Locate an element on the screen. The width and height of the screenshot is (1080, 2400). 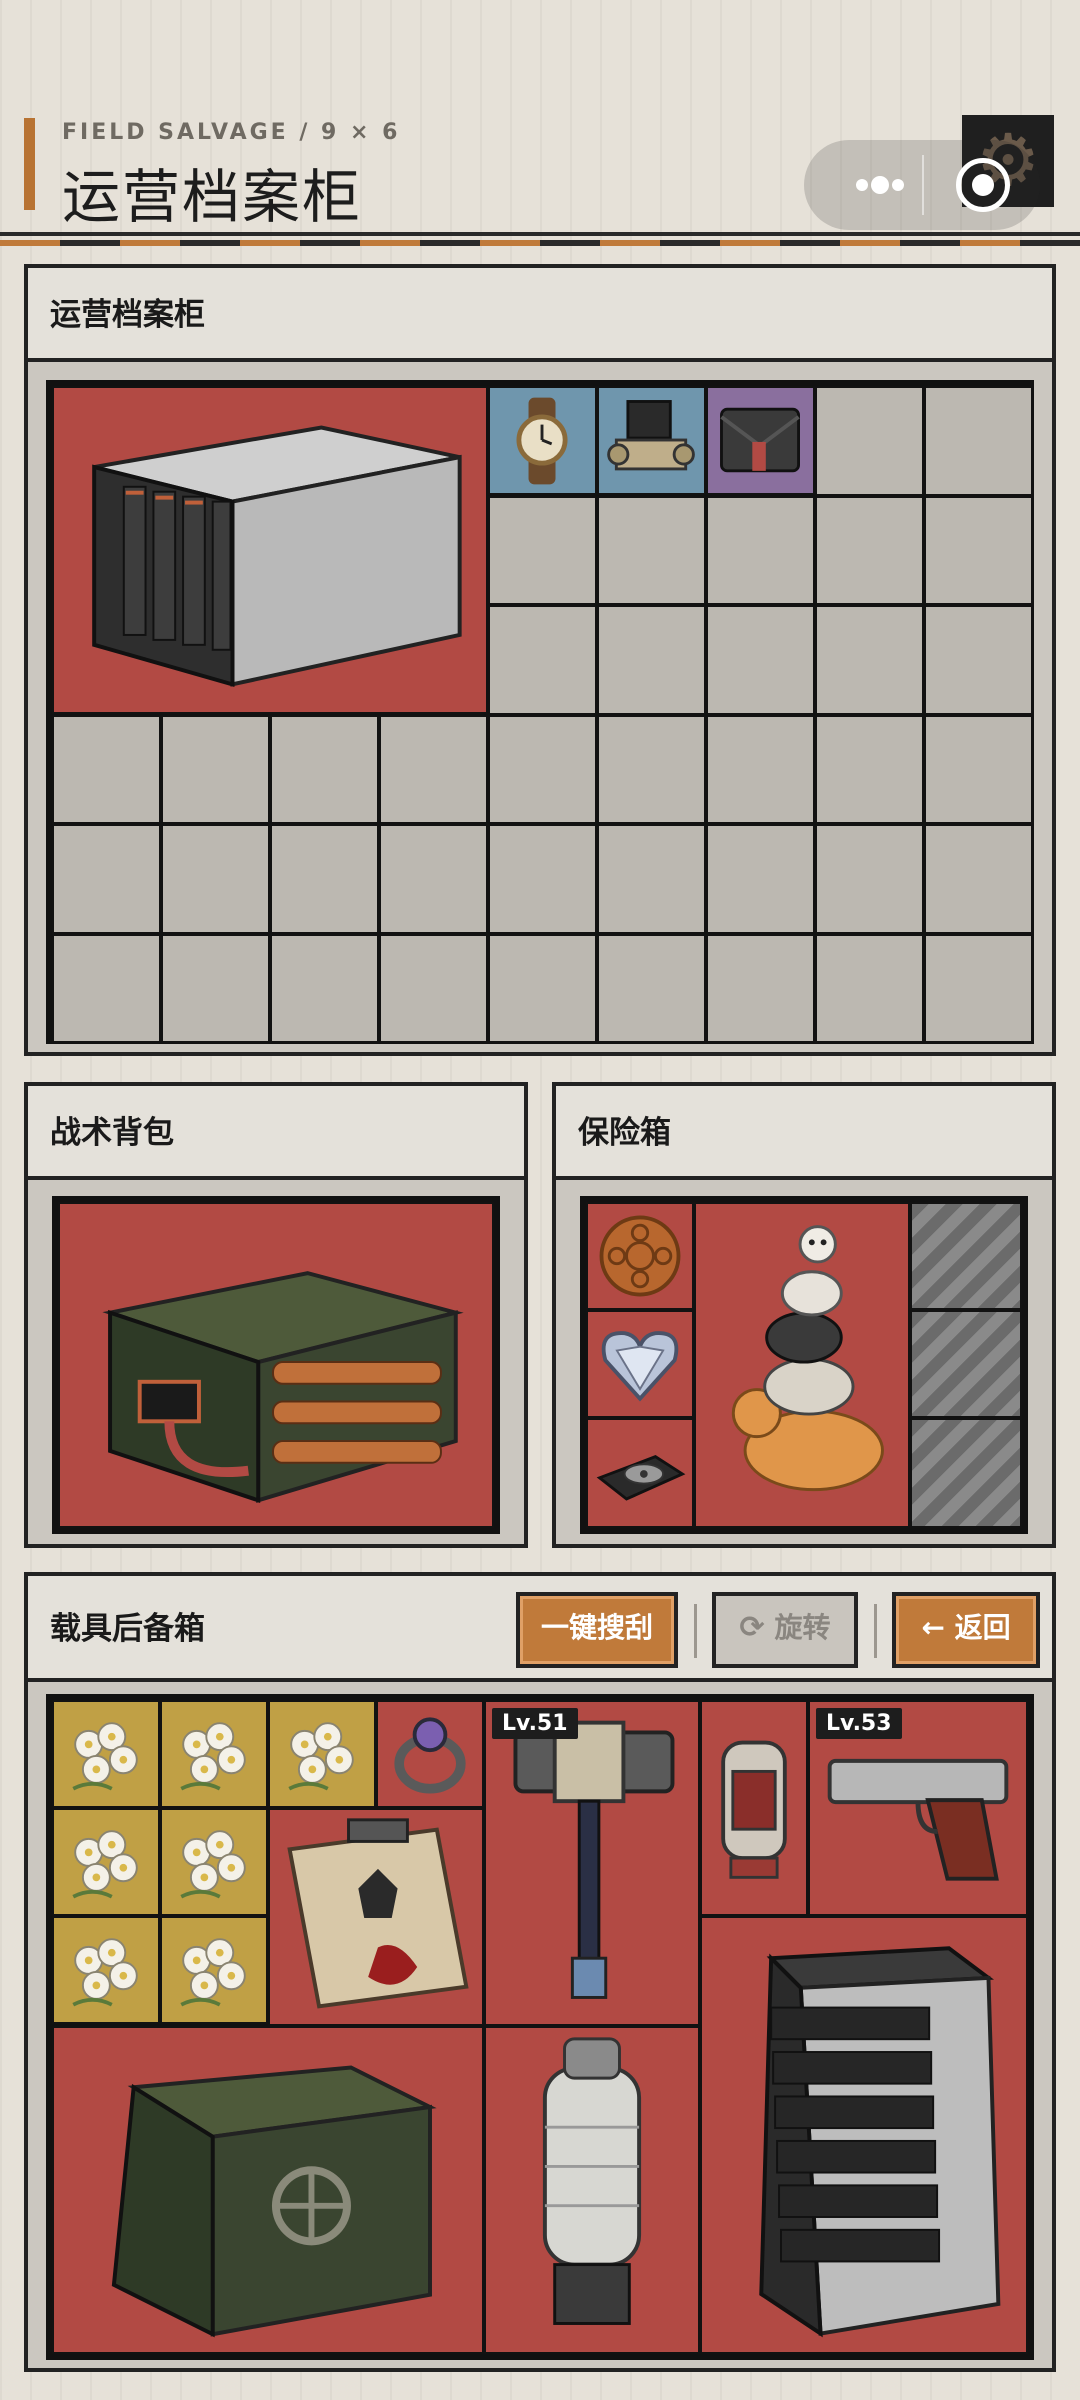
armored-safe-item is located at coordinates (268, 2190).